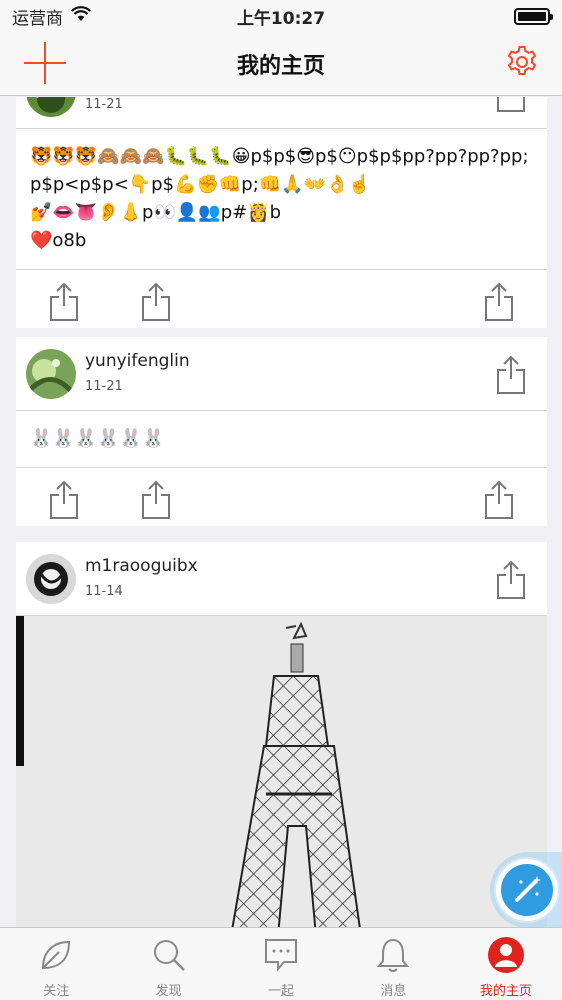  What do you see at coordinates (281, 374) in the screenshot?
I see `post-header: yunyifenglin 11-21` at bounding box center [281, 374].